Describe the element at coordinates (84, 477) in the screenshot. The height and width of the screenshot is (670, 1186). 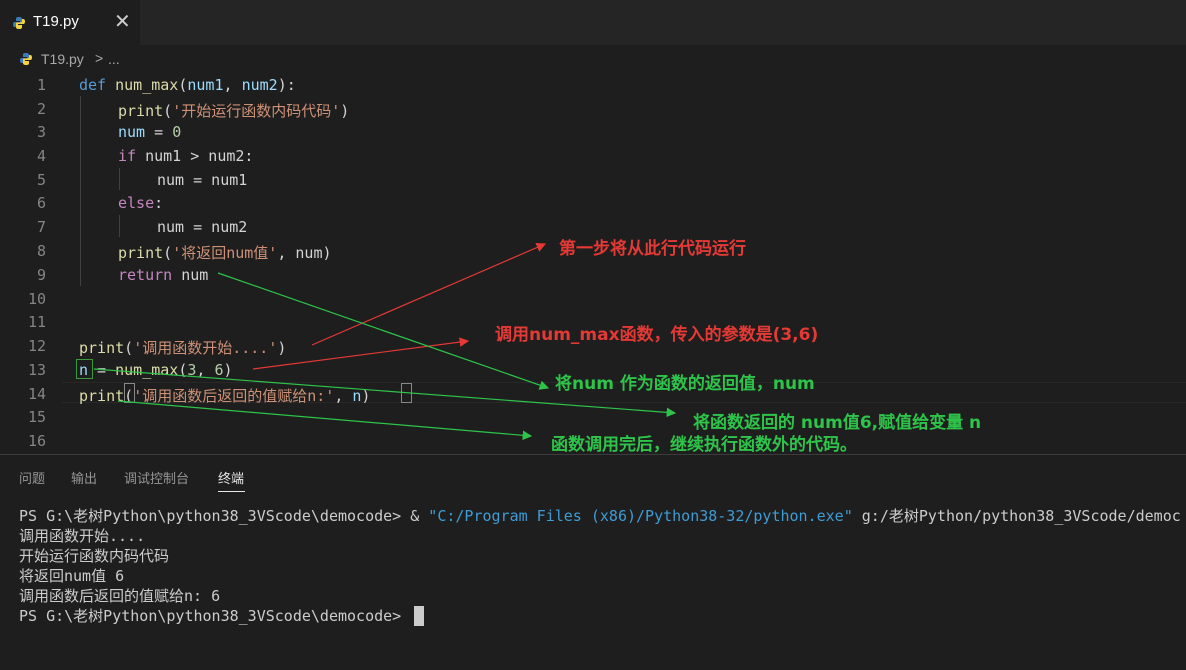
I see `tab-output: 输出` at that location.